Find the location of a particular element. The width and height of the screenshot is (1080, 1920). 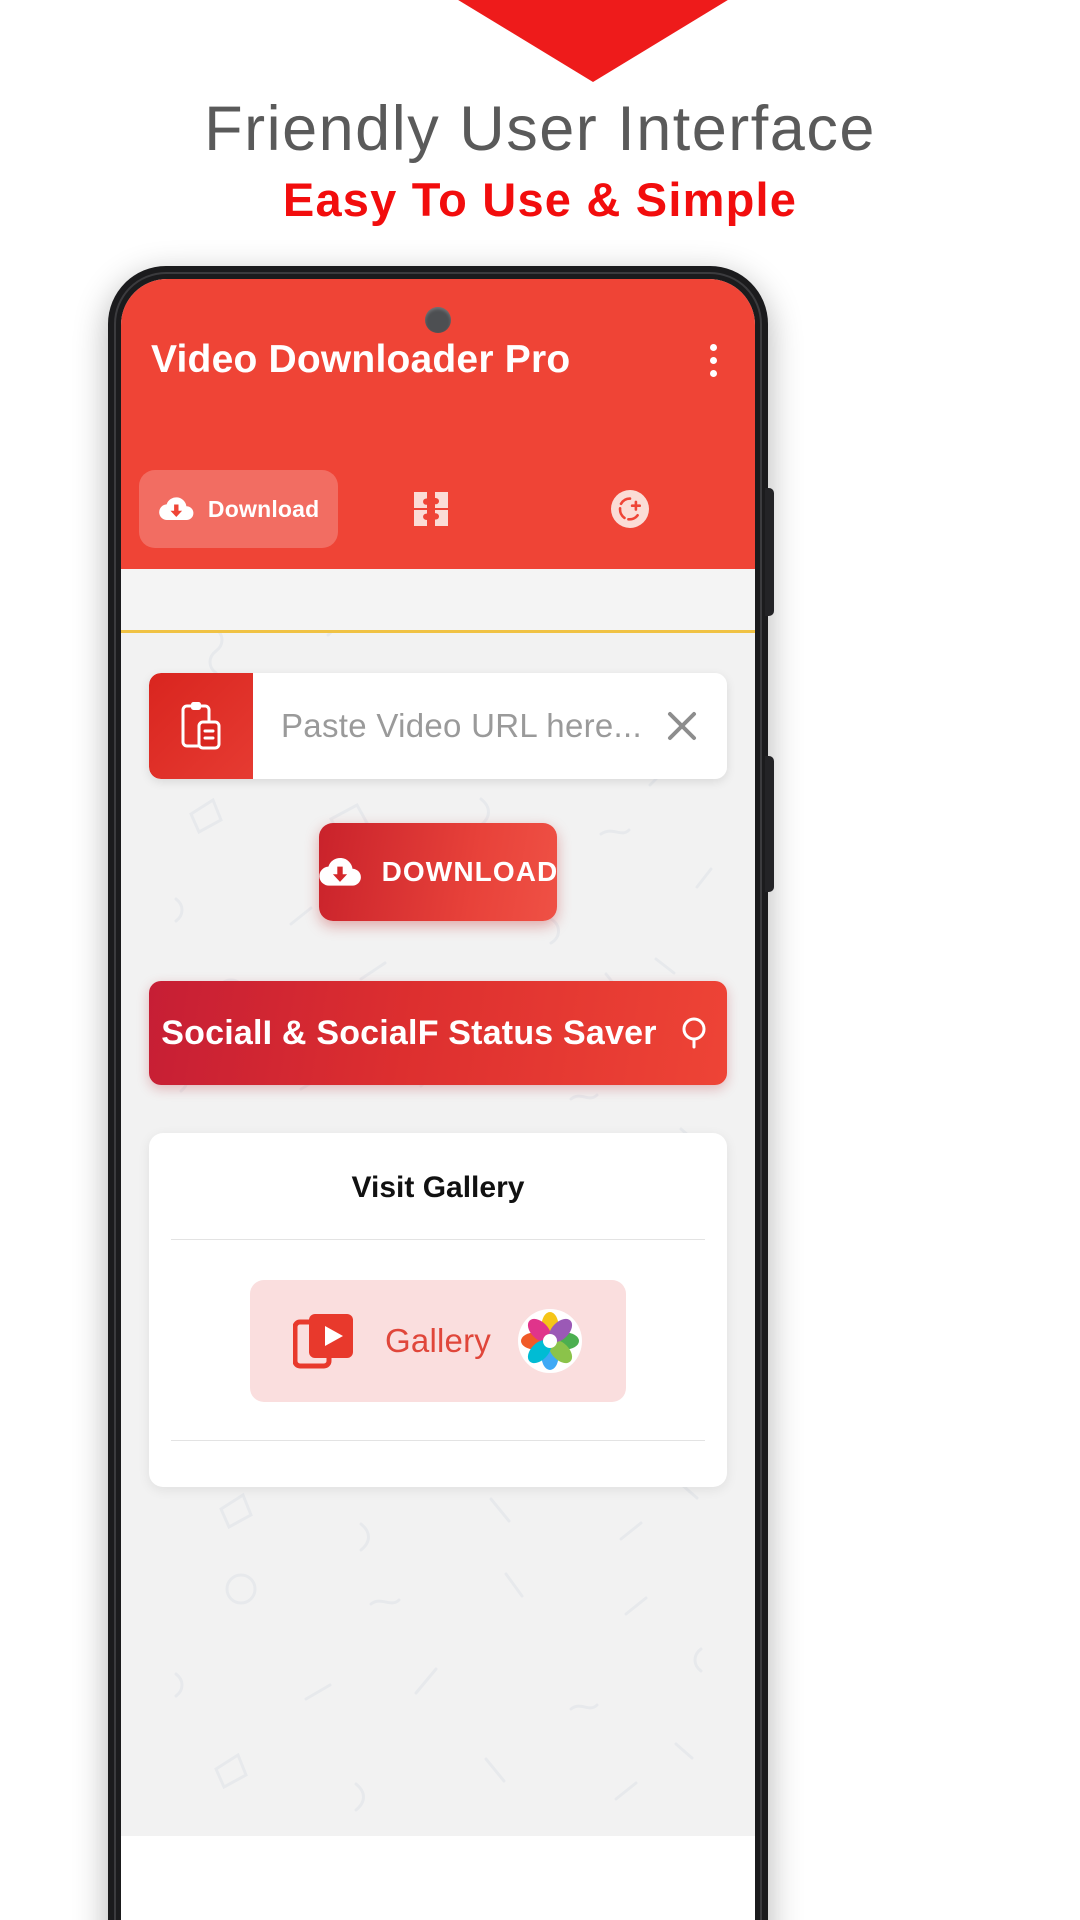

tab-download-label: Download is located at coordinates (263, 508).